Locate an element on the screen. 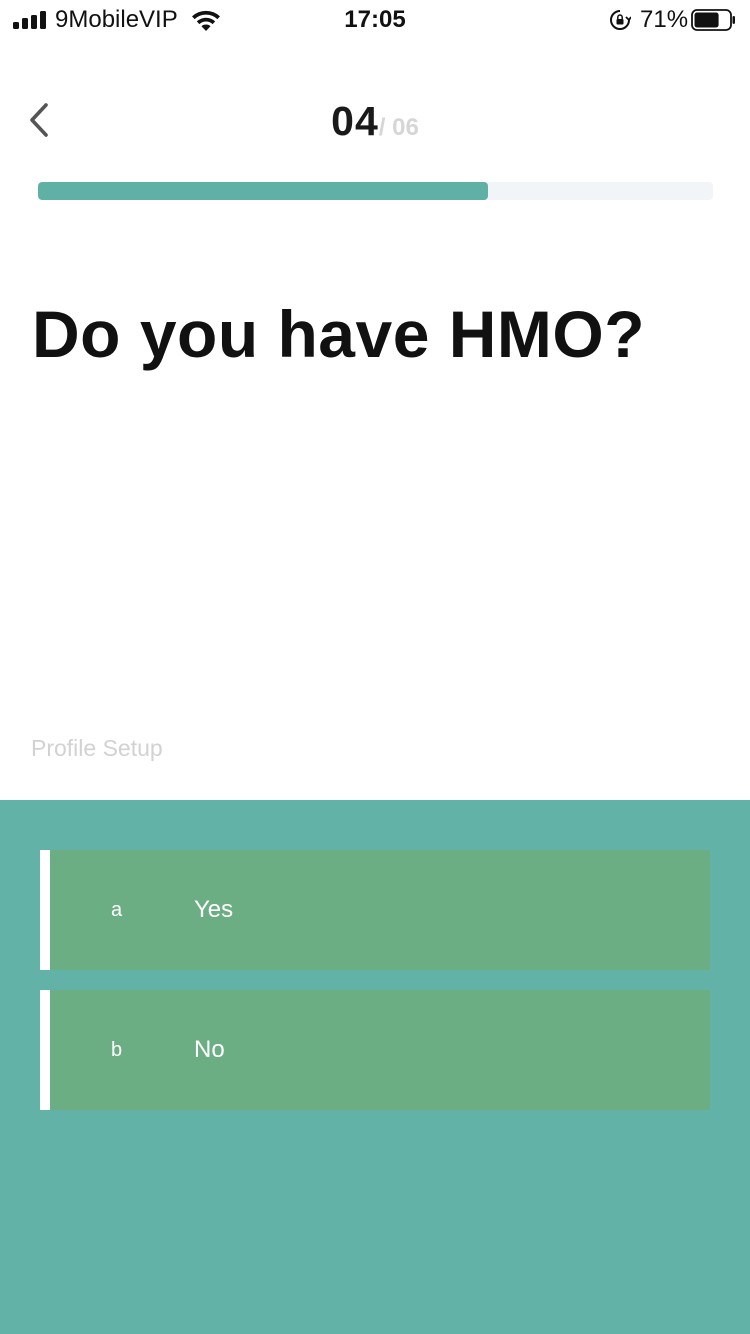  status-bar: 9MobileVIP 17:05 71% is located at coordinates (375, 20).